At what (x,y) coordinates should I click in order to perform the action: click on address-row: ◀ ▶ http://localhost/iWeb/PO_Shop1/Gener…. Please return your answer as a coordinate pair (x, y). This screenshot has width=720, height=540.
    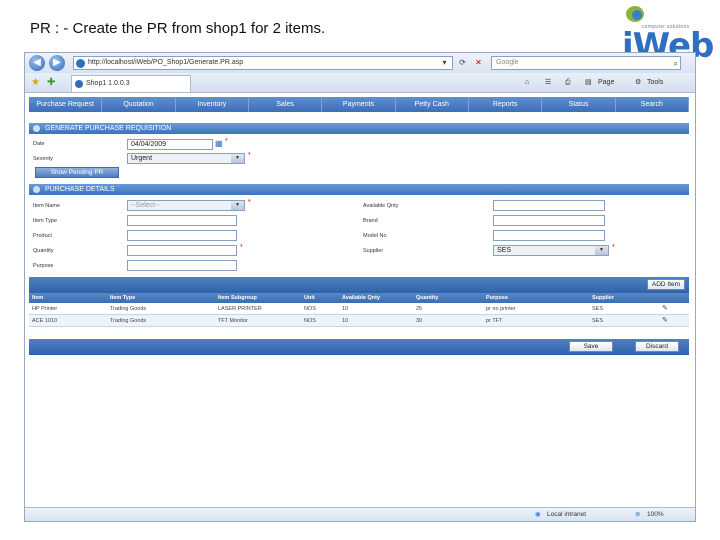
    Looking at the image, I should click on (360, 63).